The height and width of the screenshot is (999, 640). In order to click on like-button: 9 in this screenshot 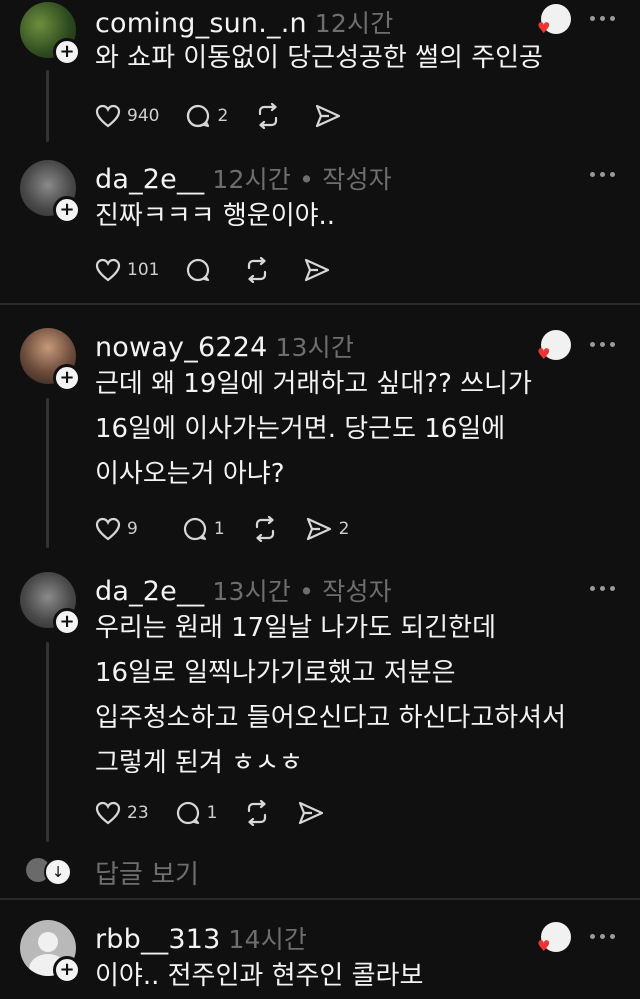, I will do `click(116, 529)`.